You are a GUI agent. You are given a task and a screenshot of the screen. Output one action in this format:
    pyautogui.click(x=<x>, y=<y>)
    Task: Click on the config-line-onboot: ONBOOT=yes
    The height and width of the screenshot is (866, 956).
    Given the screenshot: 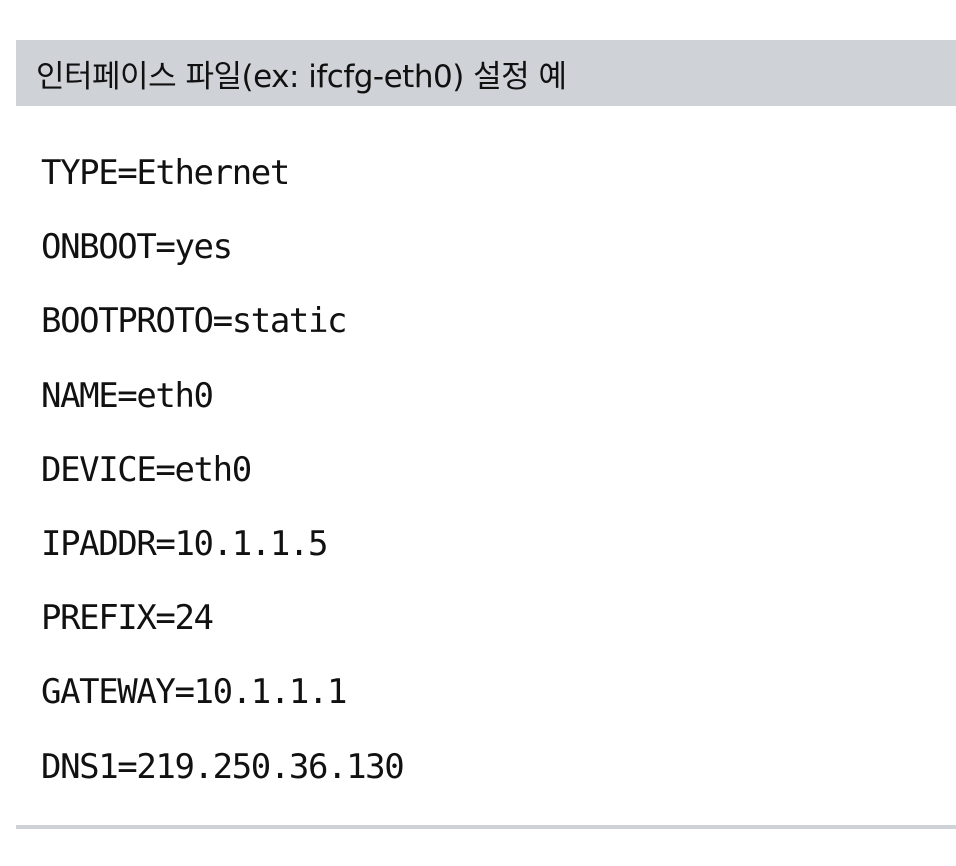 What is the action you would take?
    pyautogui.click(x=137, y=247)
    